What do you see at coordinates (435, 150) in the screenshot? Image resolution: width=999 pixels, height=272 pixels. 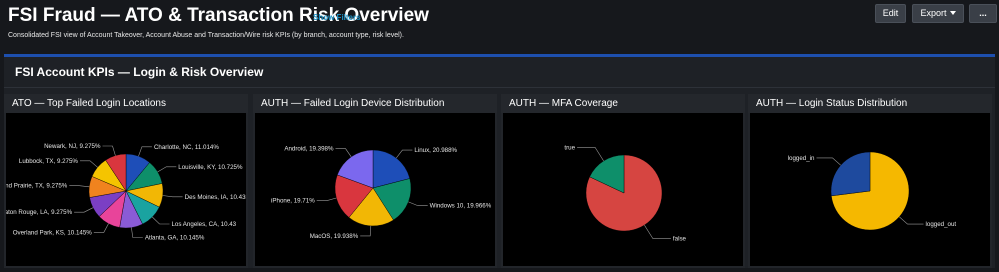 I see `slice-label-linux: Linux, 20.988%` at bounding box center [435, 150].